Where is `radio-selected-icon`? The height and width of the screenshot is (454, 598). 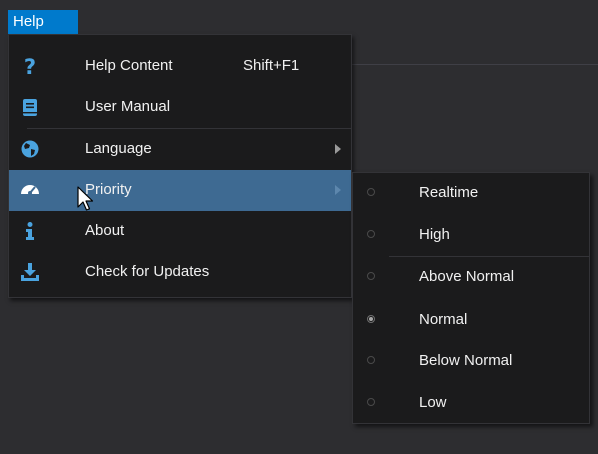 radio-selected-icon is located at coordinates (371, 319).